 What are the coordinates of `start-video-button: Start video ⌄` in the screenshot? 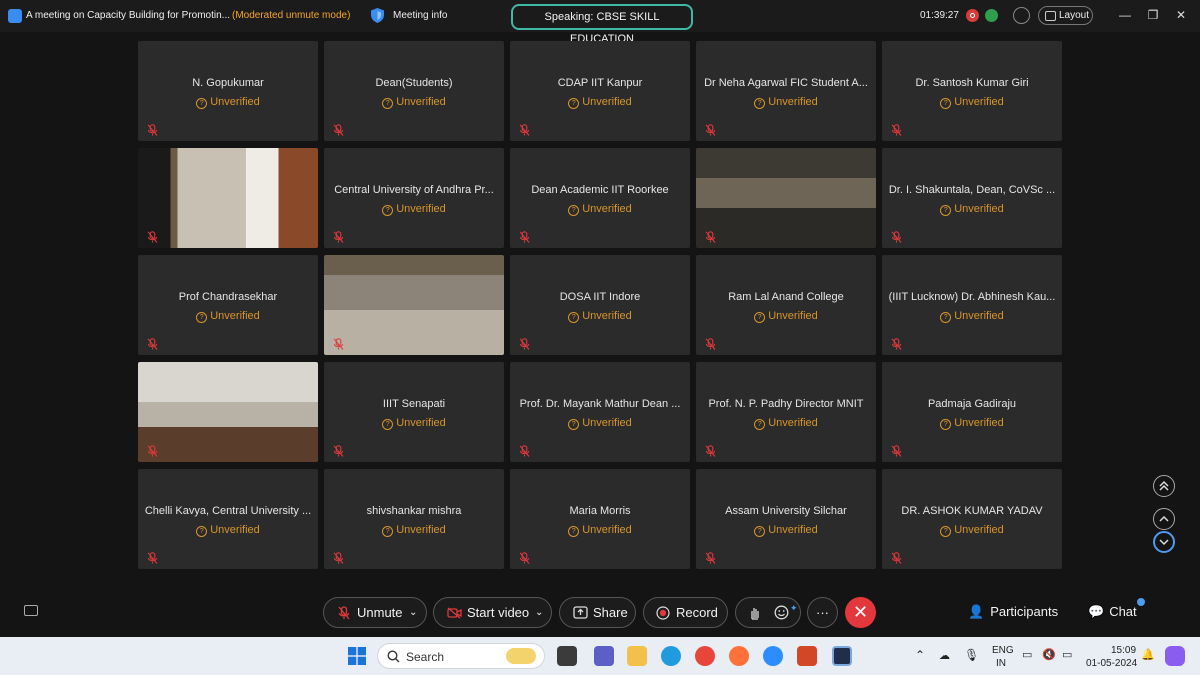 It's located at (492, 612).